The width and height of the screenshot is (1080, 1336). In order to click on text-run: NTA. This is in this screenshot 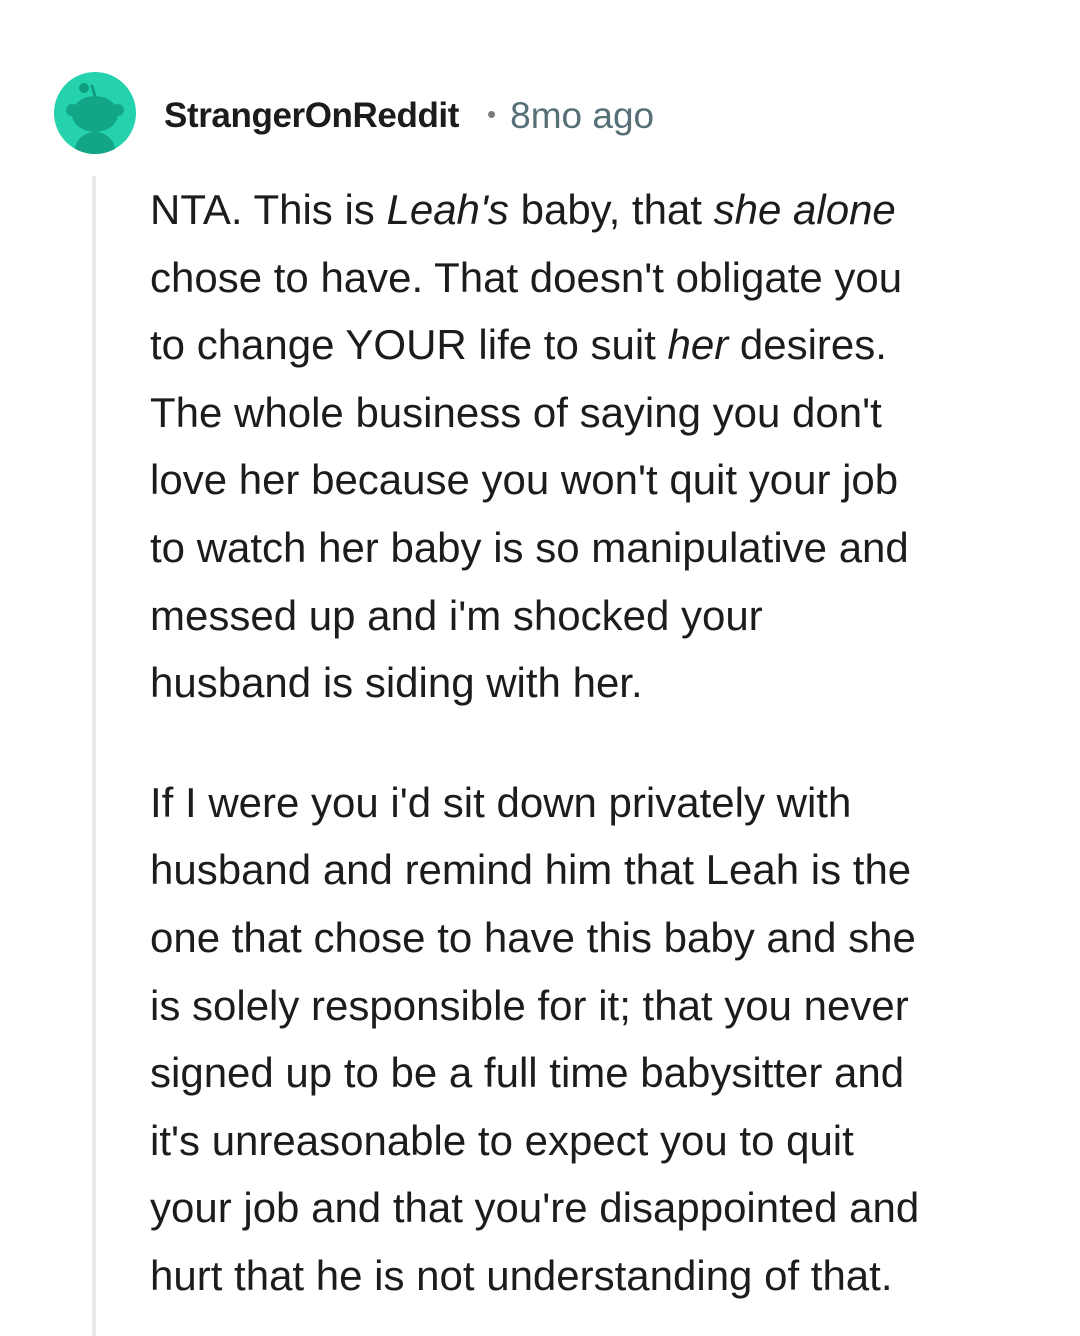, I will do `click(268, 209)`.